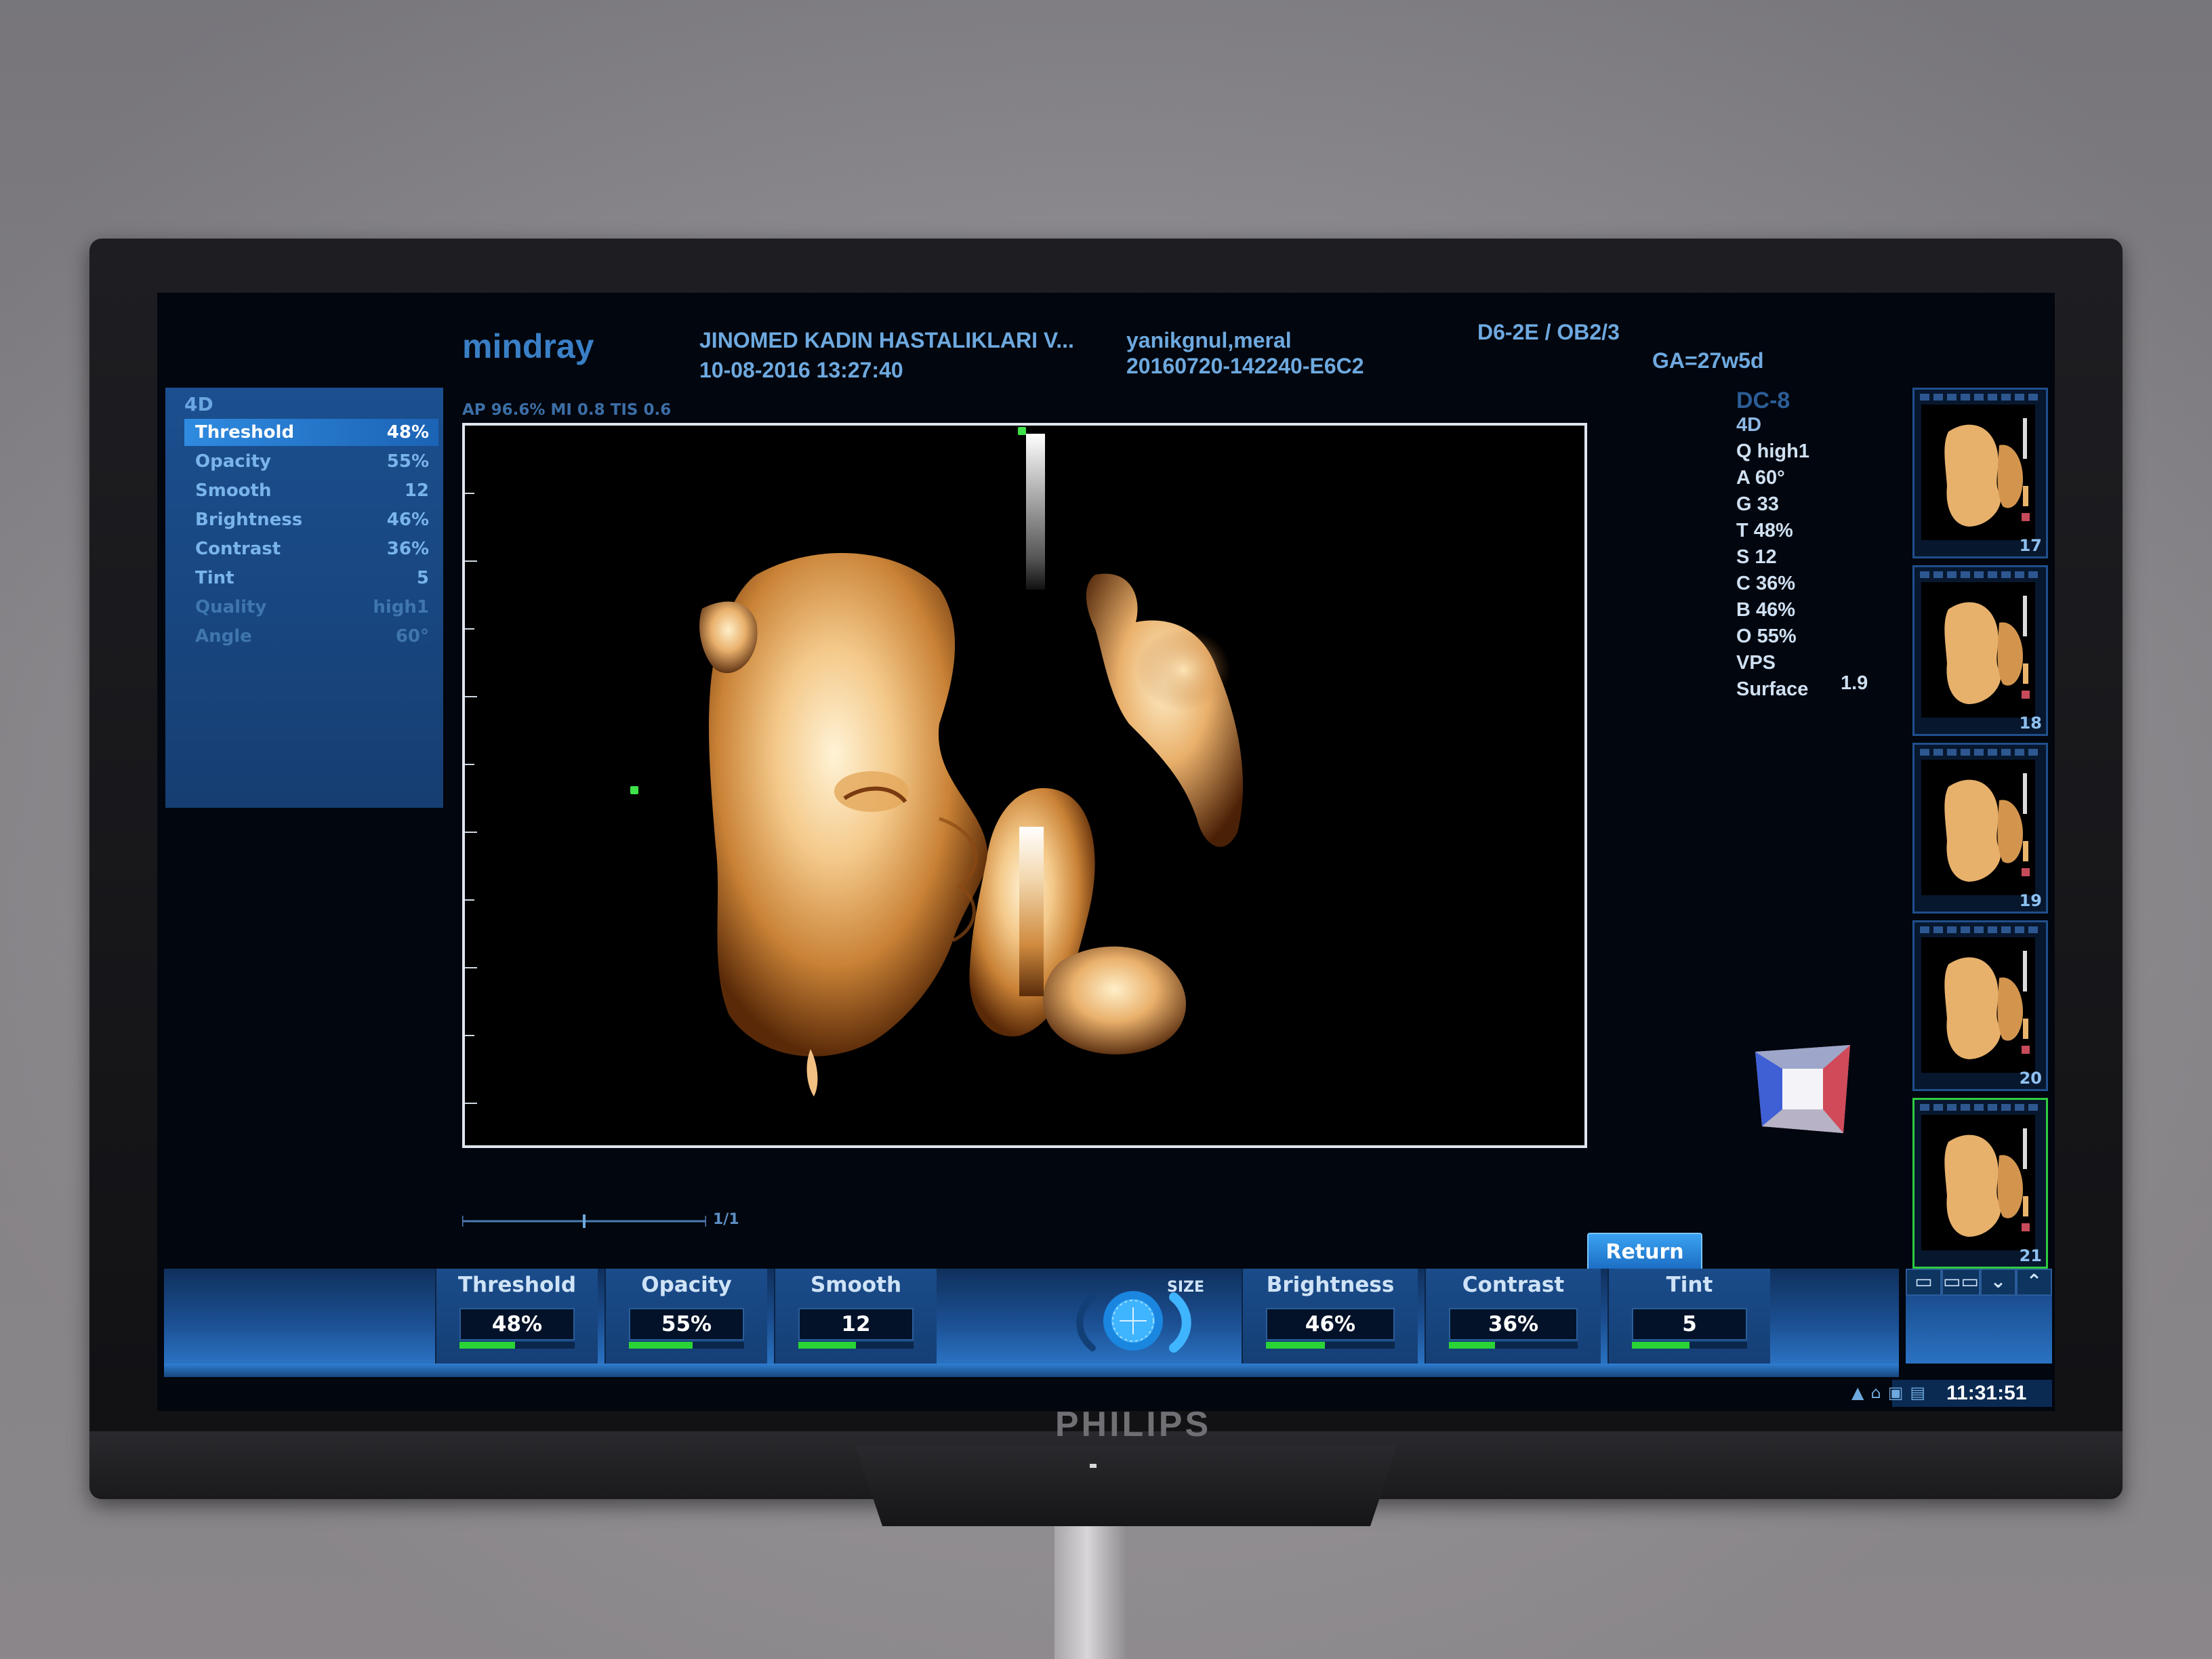 The height and width of the screenshot is (1659, 2212). I want to click on info-line: A 60°, so click(1760, 478).